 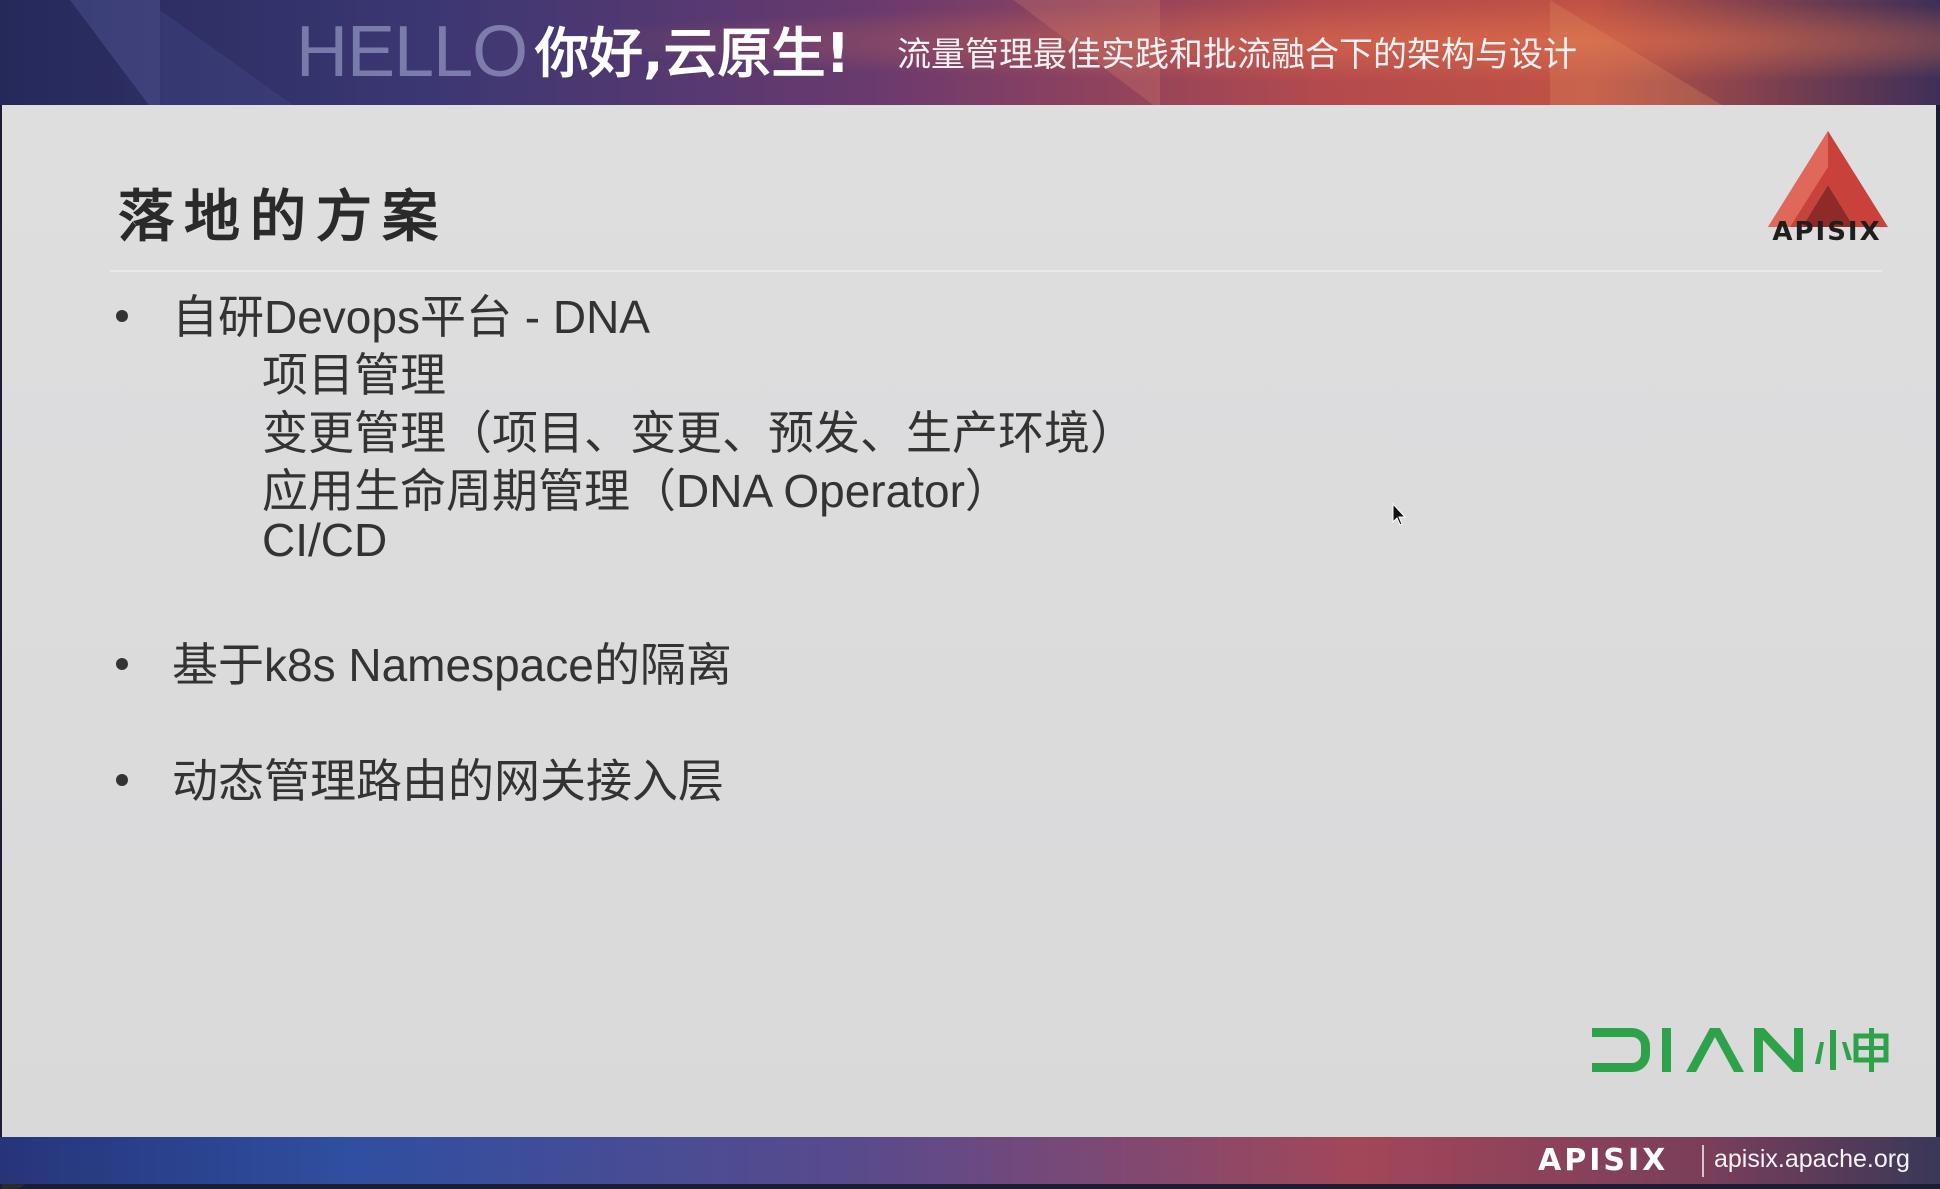 What do you see at coordinates (1740, 1050) in the screenshot?
I see `dian-brand-logo` at bounding box center [1740, 1050].